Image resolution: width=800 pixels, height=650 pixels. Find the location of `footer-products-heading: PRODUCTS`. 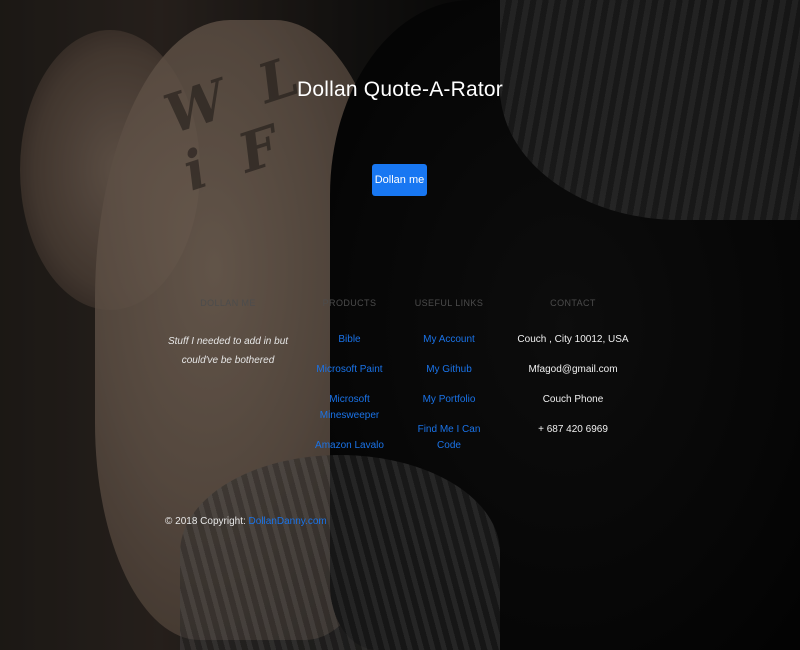

footer-products-heading: PRODUCTS is located at coordinates (349, 303).